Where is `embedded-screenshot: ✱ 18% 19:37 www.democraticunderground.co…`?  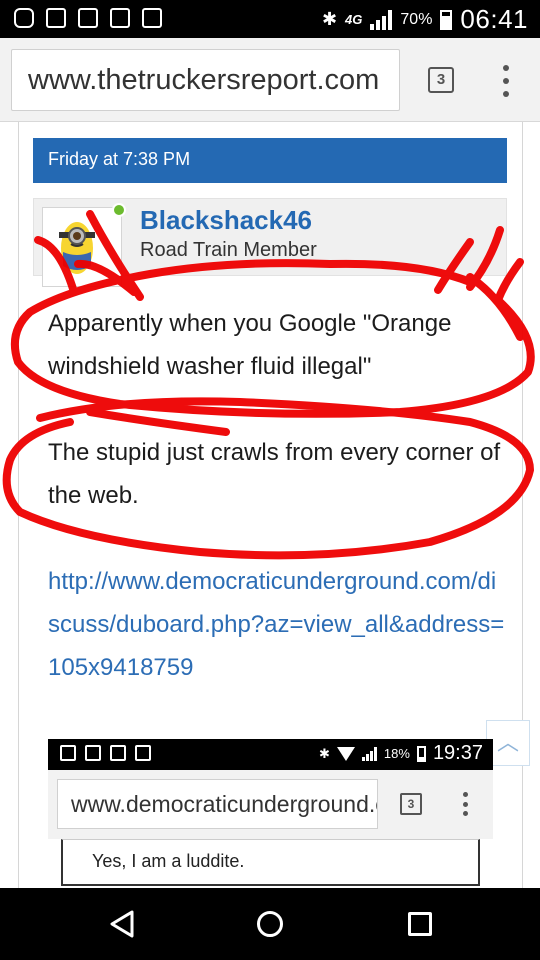
embedded-screenshot: ✱ 18% 19:37 www.democraticunderground.co… is located at coordinates (270, 813).